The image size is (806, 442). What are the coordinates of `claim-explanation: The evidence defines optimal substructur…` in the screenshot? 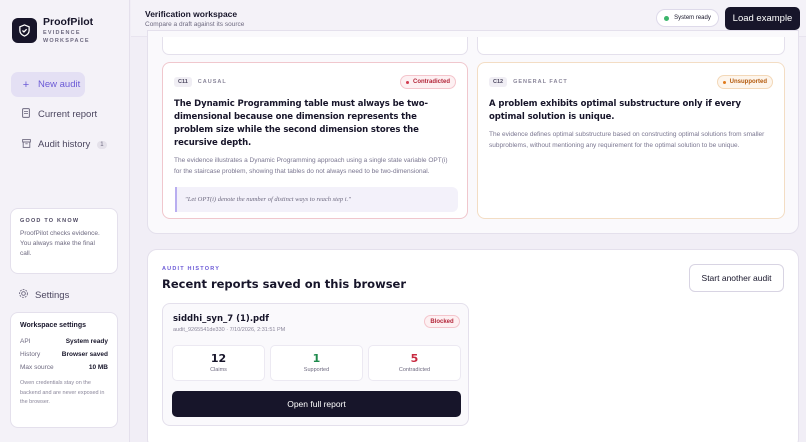 It's located at (627, 140).